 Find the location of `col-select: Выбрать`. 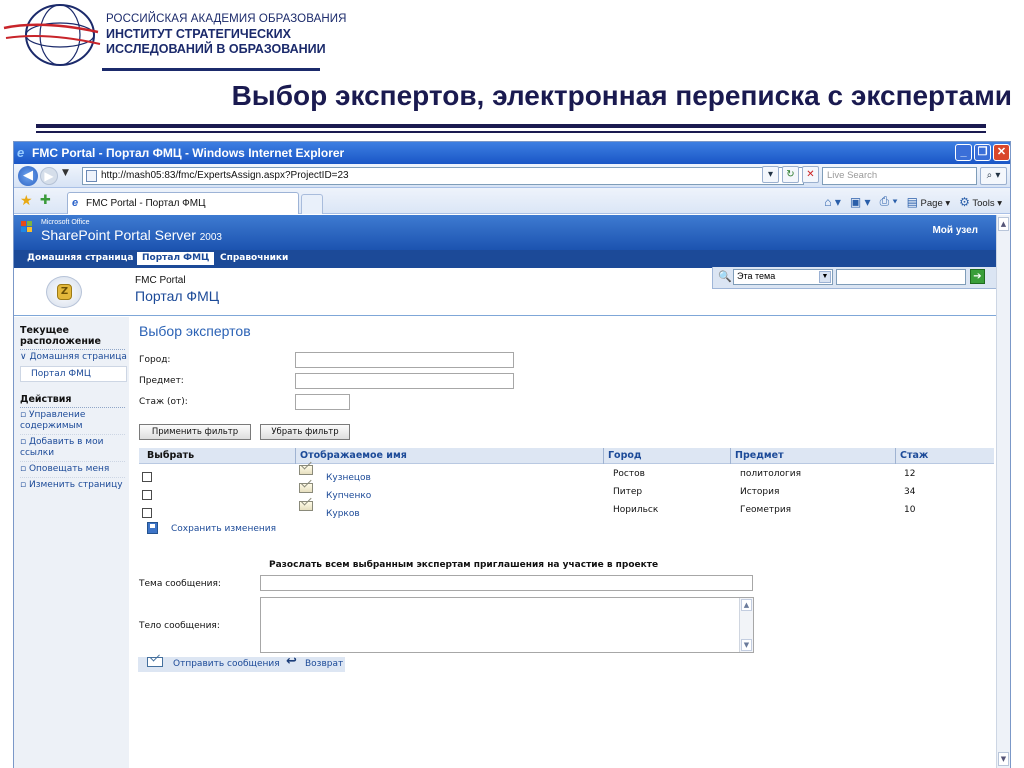

col-select: Выбрать is located at coordinates (170, 455).